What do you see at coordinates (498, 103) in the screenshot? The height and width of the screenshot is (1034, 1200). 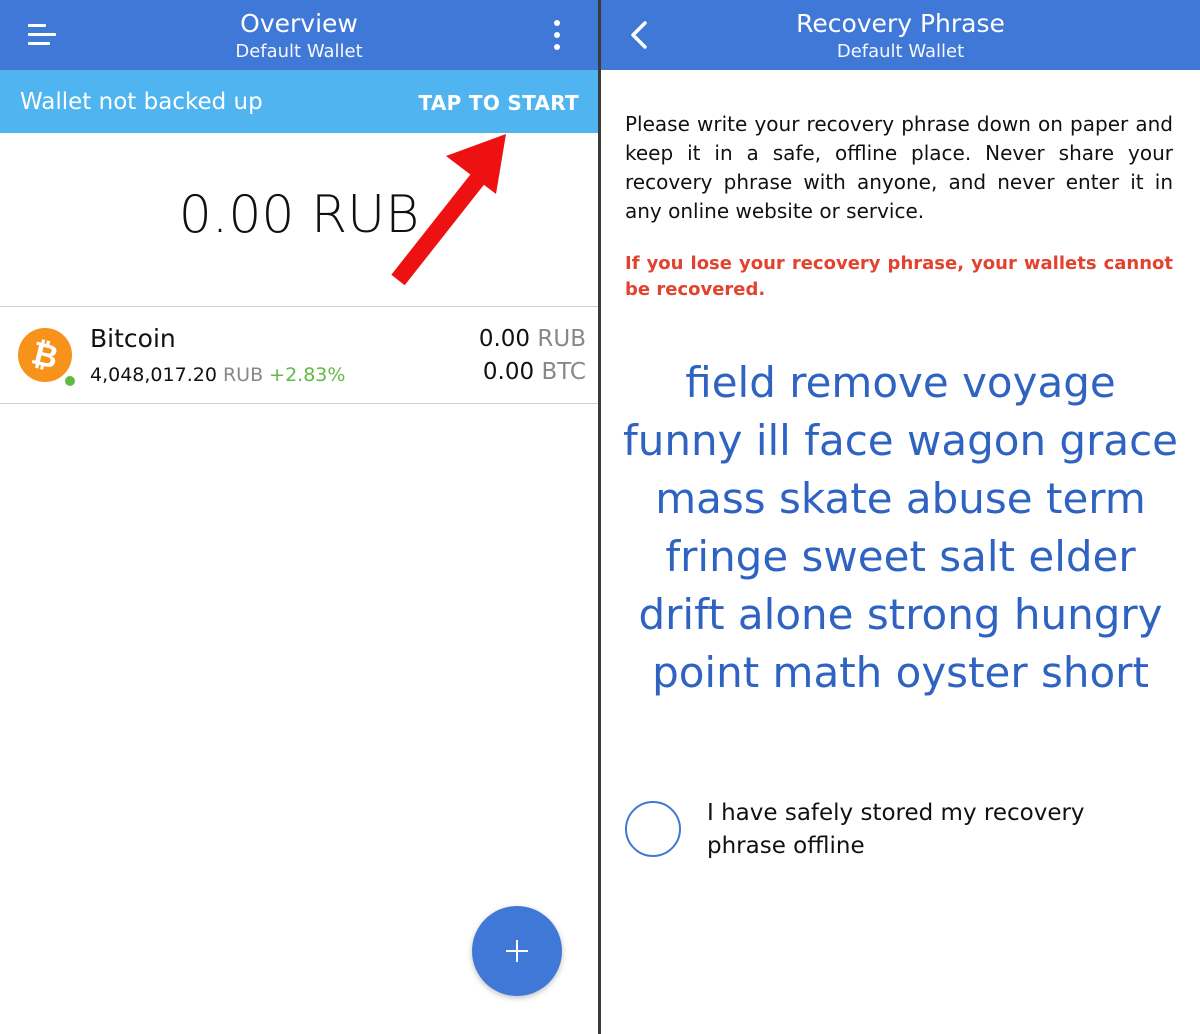 I see `tap-to-start-button: TAP TO START` at bounding box center [498, 103].